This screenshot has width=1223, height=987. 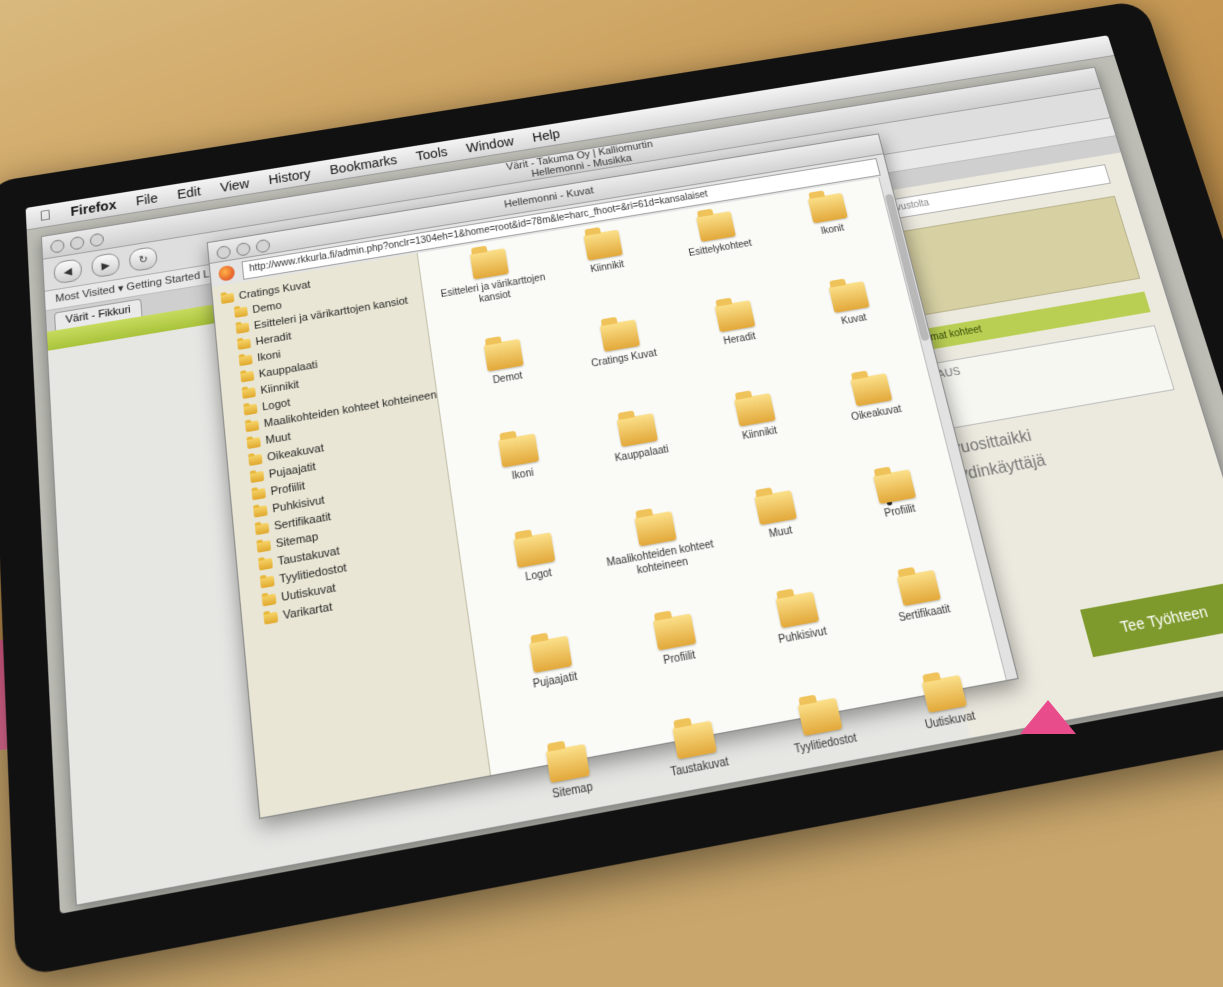 I want to click on folder-item: Esittelykohteet, so click(x=722, y=257).